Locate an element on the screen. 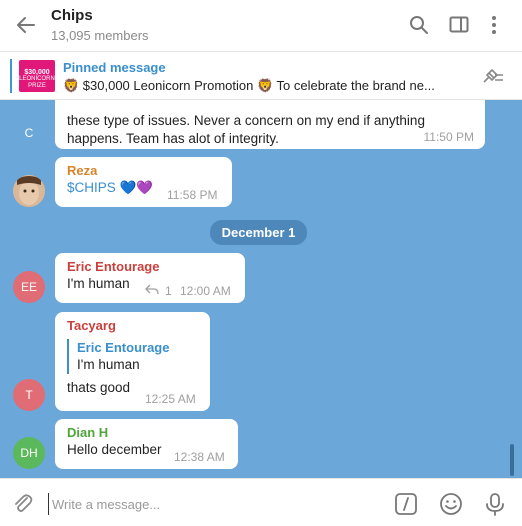 The width and height of the screenshot is (522, 526). pinned-title: Pinned message is located at coordinates (114, 67).